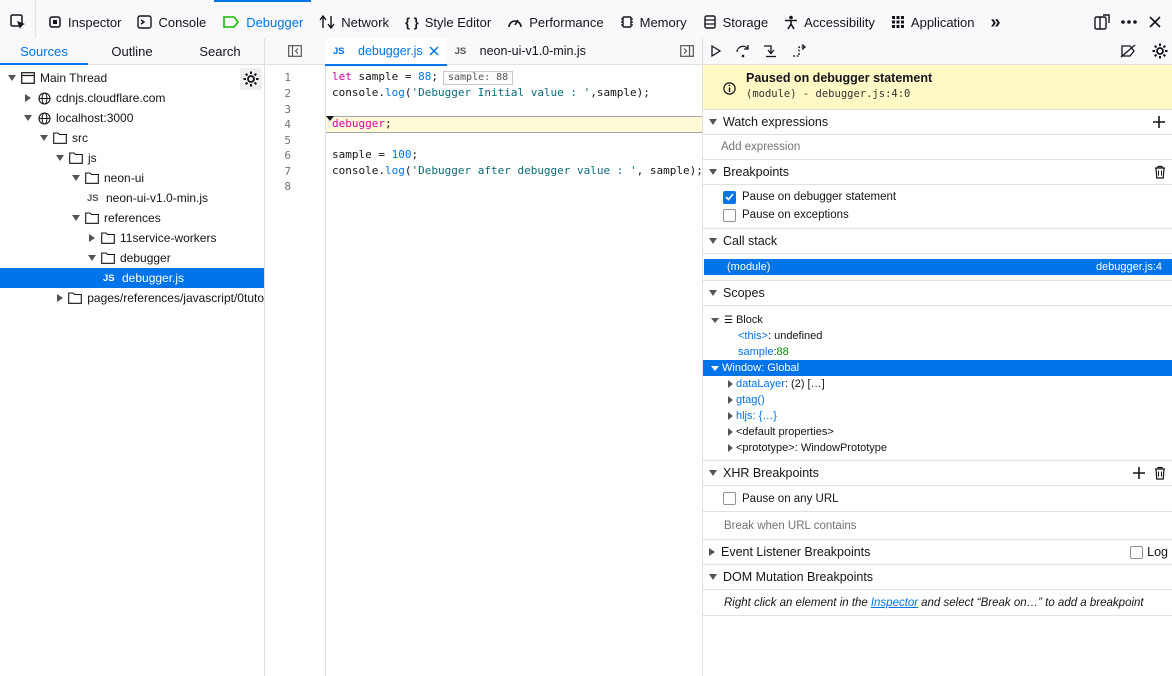  I want to click on toggle-debug-panel-button, so click(687, 51).